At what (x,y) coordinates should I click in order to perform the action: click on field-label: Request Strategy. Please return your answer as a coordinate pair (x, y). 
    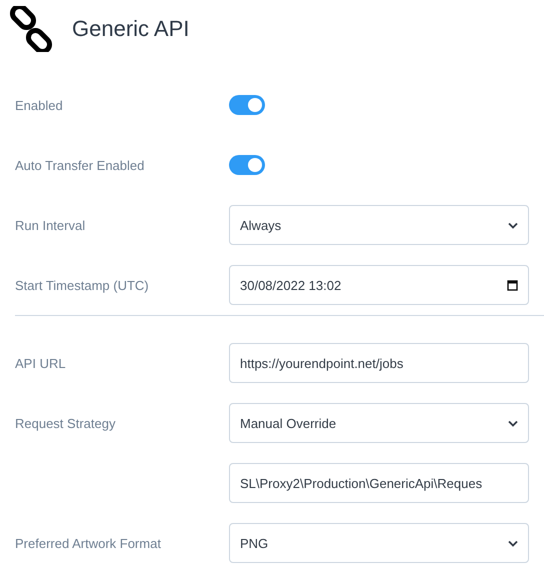
    Looking at the image, I should click on (65, 423).